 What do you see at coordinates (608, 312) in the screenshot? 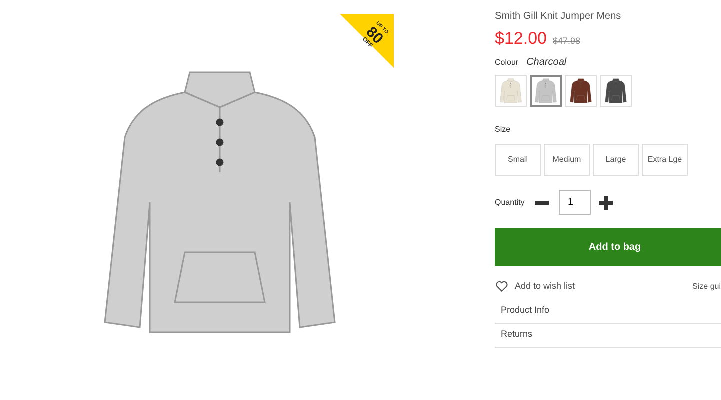
I see `accordion-row: Product Info` at bounding box center [608, 312].